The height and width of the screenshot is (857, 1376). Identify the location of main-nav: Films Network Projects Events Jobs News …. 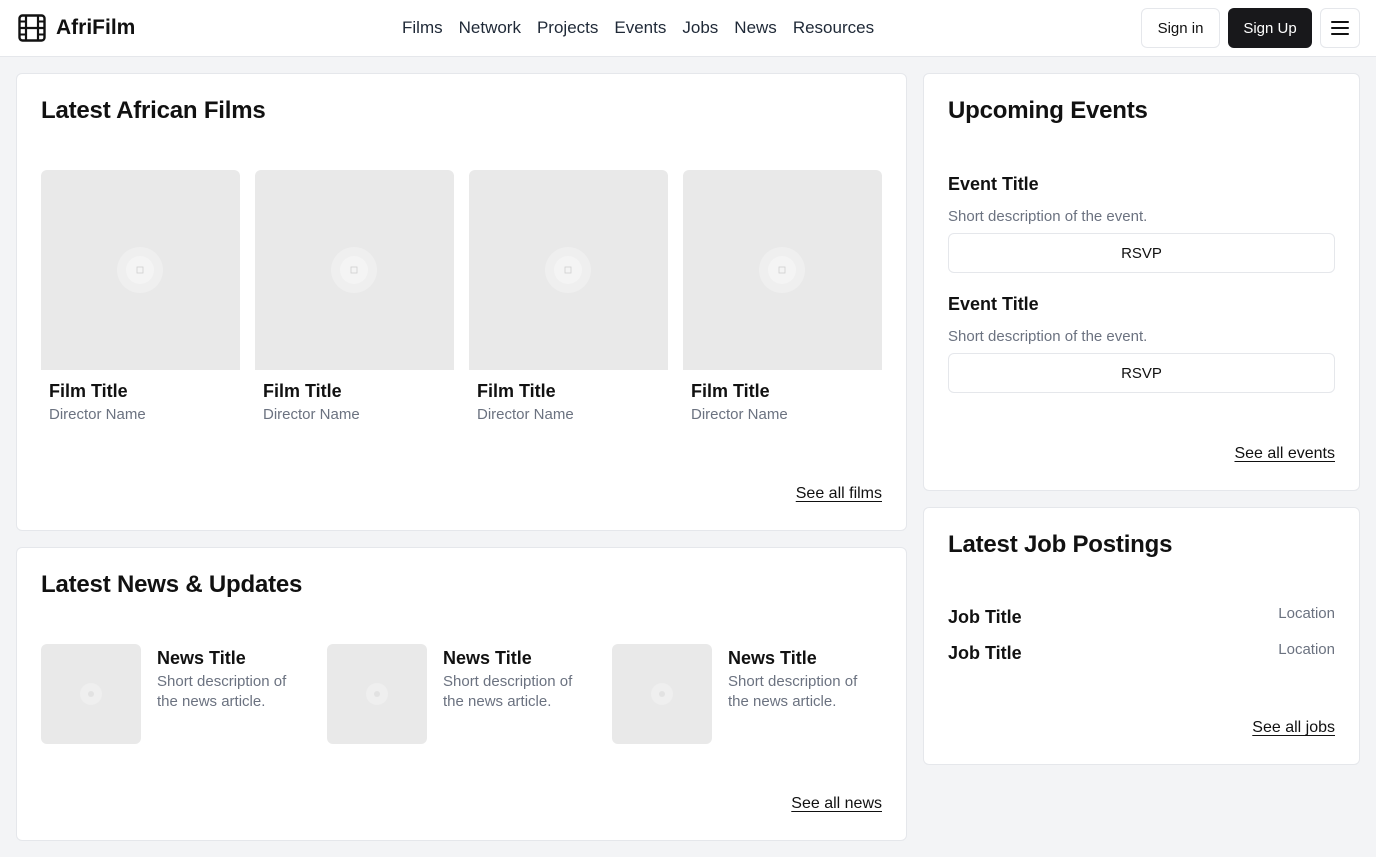
(638, 28).